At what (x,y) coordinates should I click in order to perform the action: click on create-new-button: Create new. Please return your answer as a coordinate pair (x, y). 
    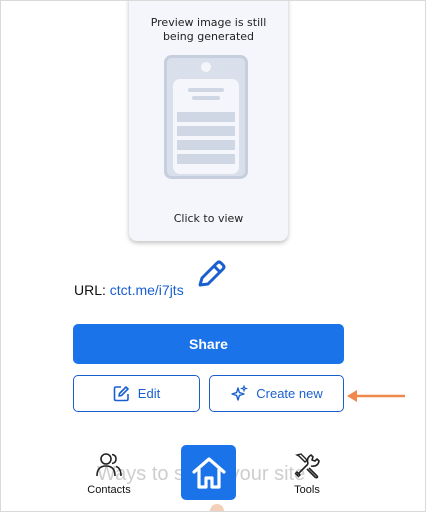
    Looking at the image, I should click on (276, 393).